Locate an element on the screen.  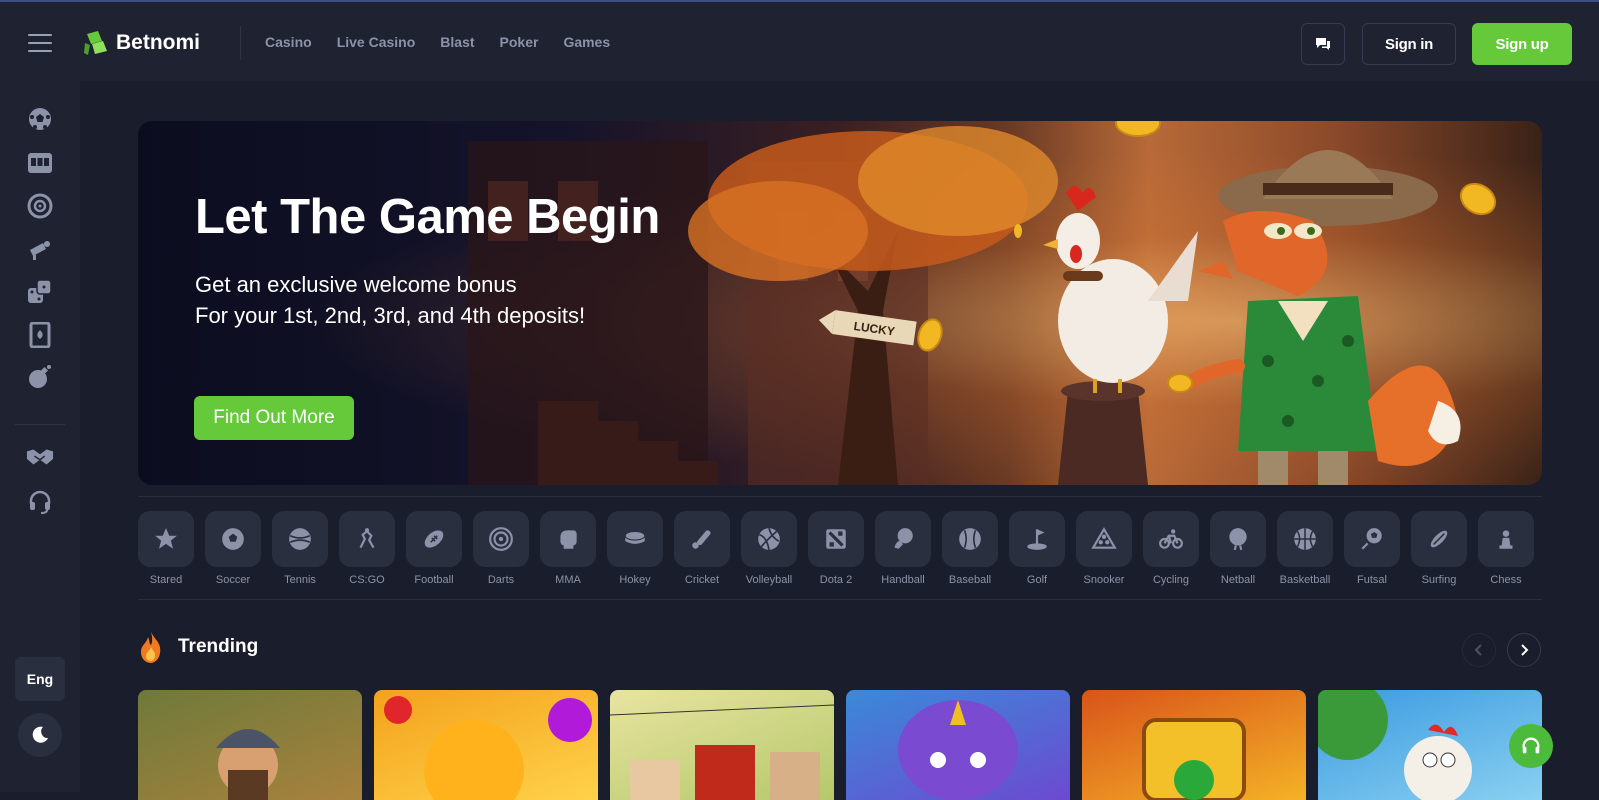
sign-in-button: Sign in is located at coordinates (1409, 44).